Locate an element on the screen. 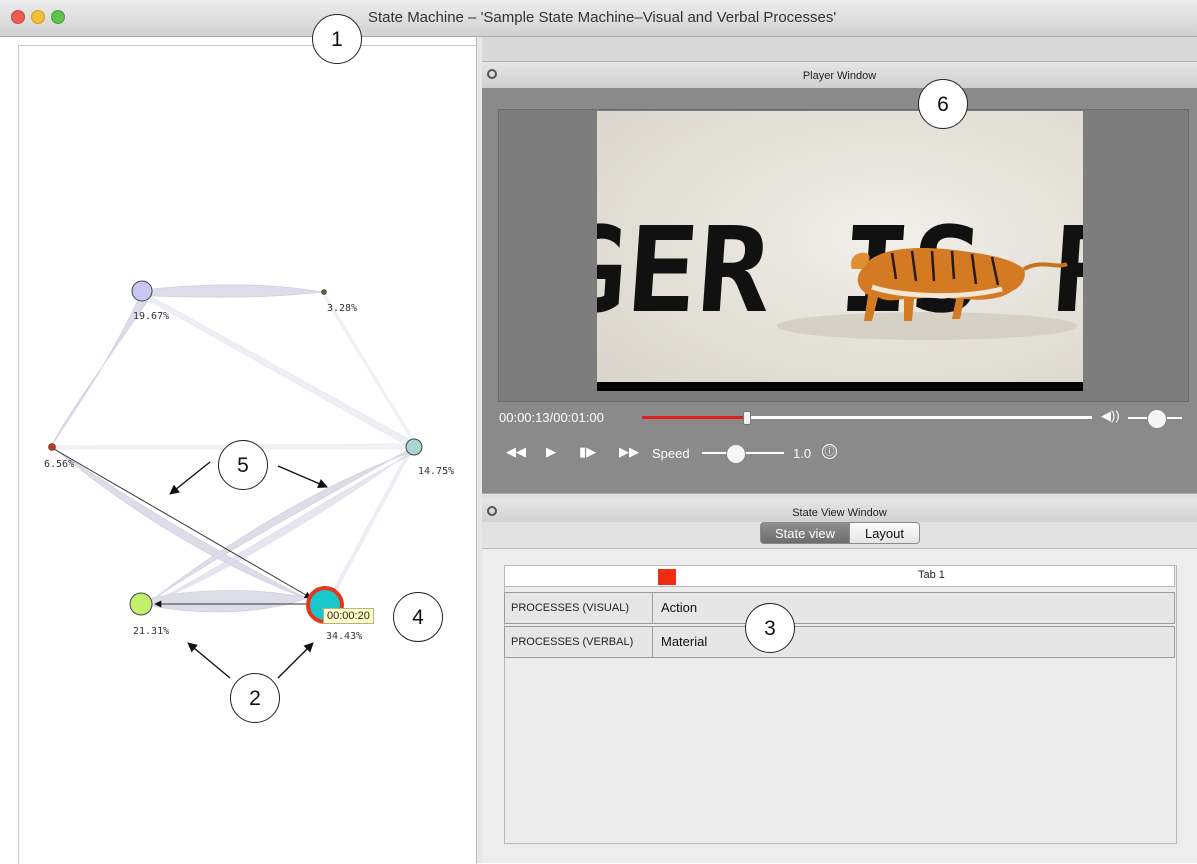  volume-handle is located at coordinates (1157, 419).